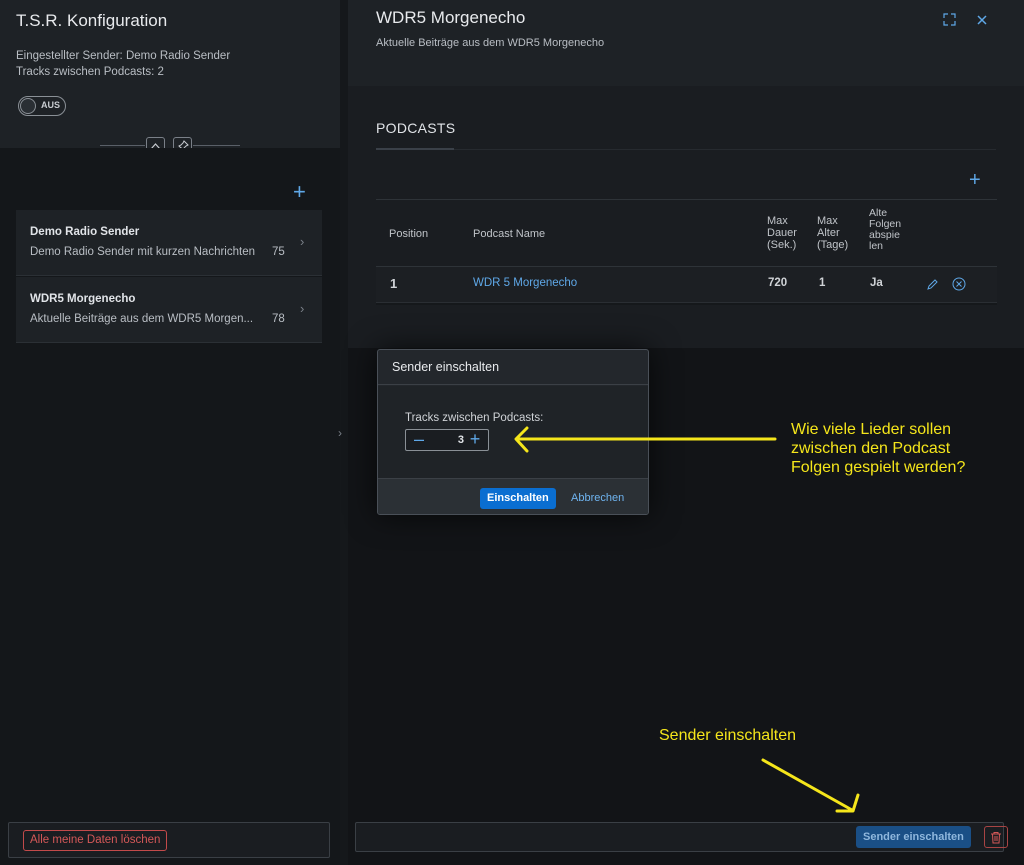 This screenshot has height=865, width=1024. What do you see at coordinates (83, 299) in the screenshot?
I see `list-item-title: WDR5 Morgenecho` at bounding box center [83, 299].